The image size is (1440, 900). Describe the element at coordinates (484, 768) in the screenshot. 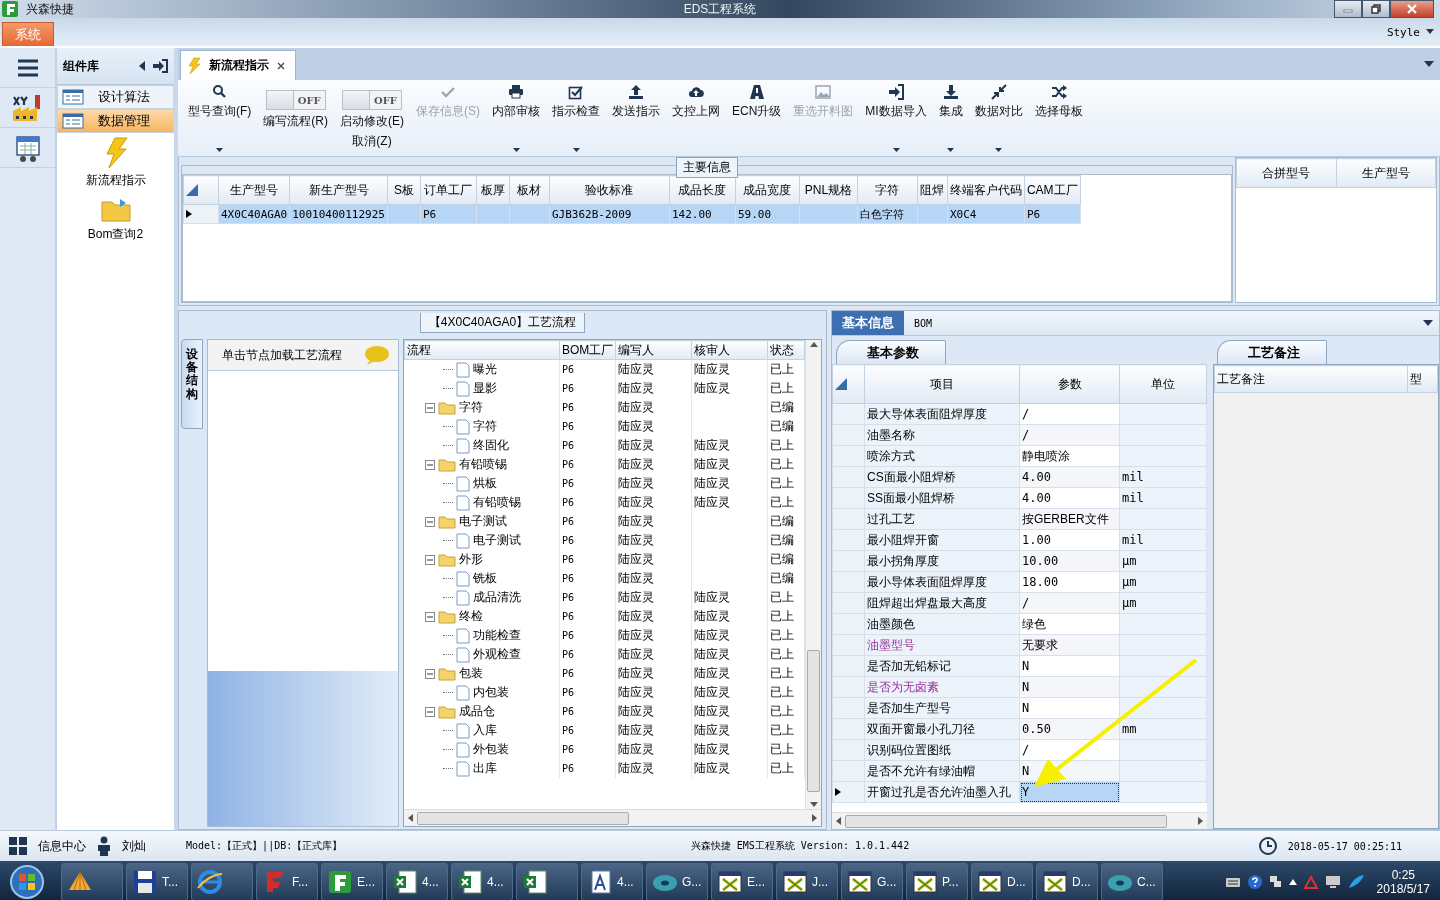

I see `tree-node-label: 出库` at that location.